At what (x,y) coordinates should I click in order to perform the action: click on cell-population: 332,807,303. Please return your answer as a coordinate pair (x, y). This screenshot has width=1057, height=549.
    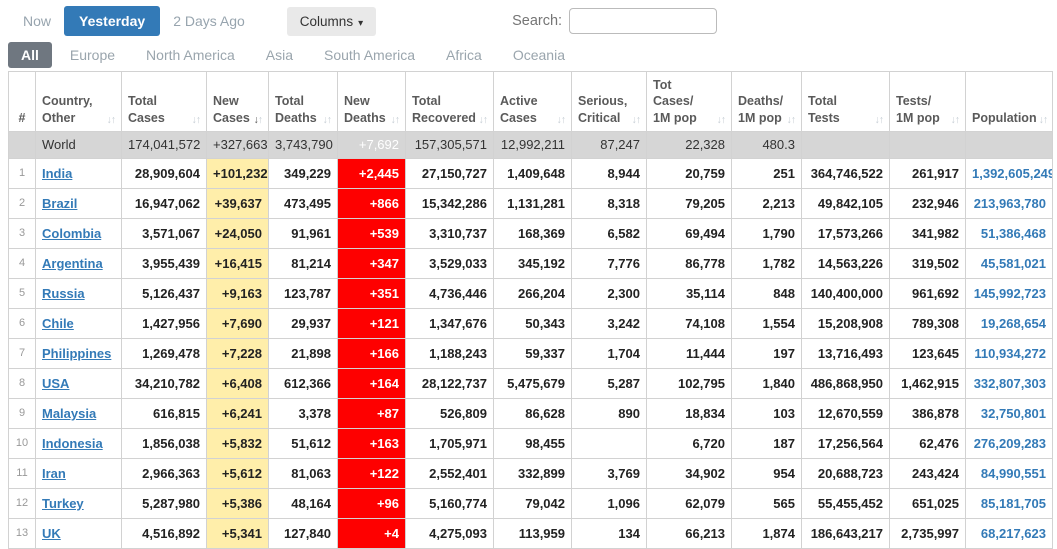
    Looking at the image, I should click on (1009, 383).